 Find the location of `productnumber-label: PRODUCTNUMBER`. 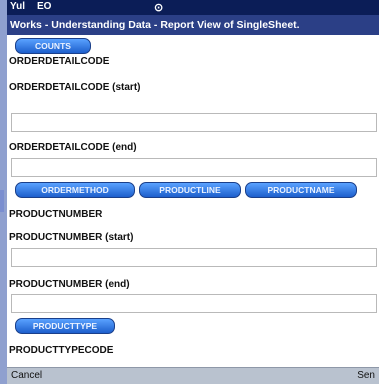

productnumber-label: PRODUCTNUMBER is located at coordinates (56, 214).